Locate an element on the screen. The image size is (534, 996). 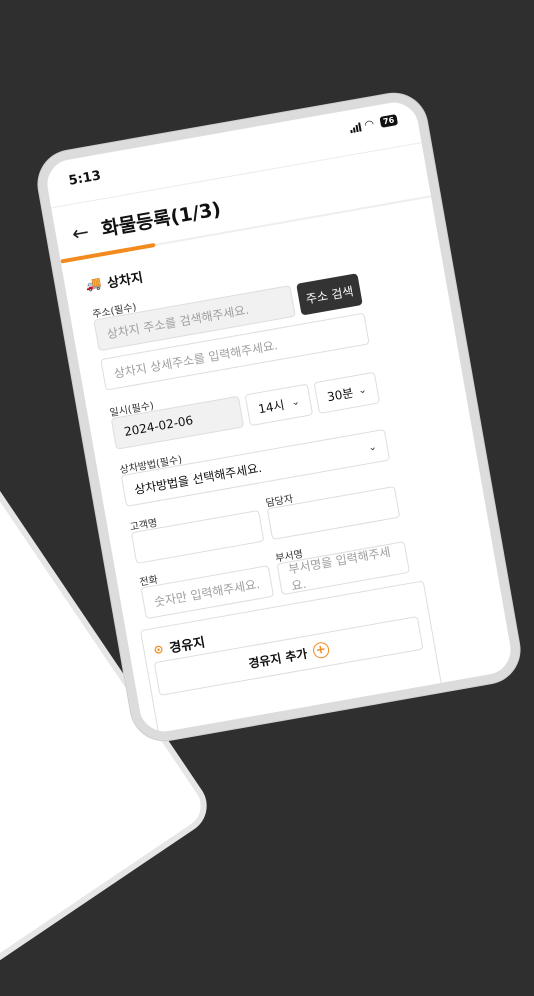
status-divider is located at coordinates (236, 175).